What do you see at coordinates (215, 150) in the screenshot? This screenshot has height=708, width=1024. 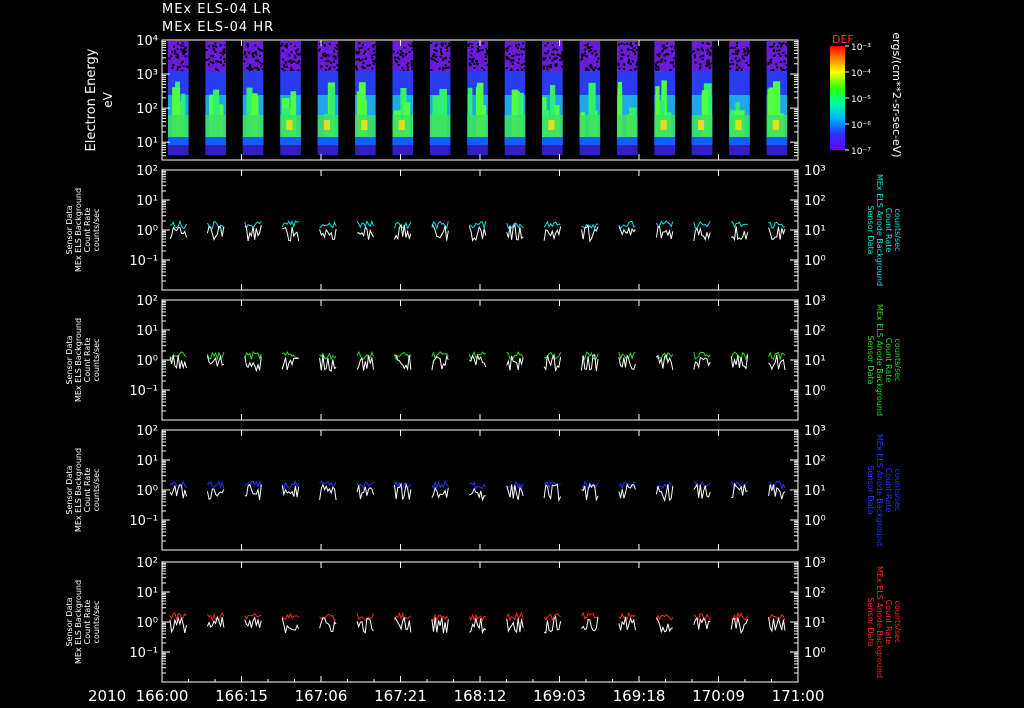 I see `spectrogram-band-floor` at bounding box center [215, 150].